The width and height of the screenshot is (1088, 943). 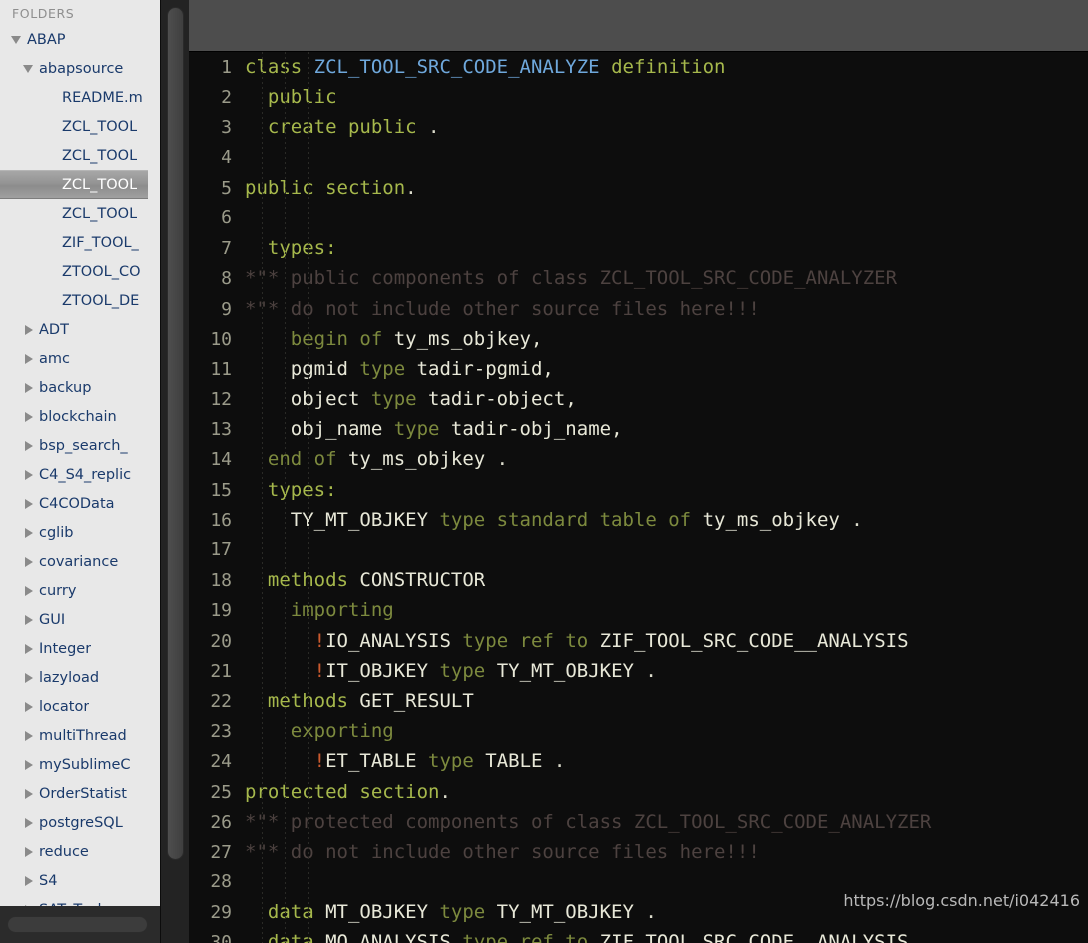 I want to click on tree-item-label: README.m, so click(x=102, y=97).